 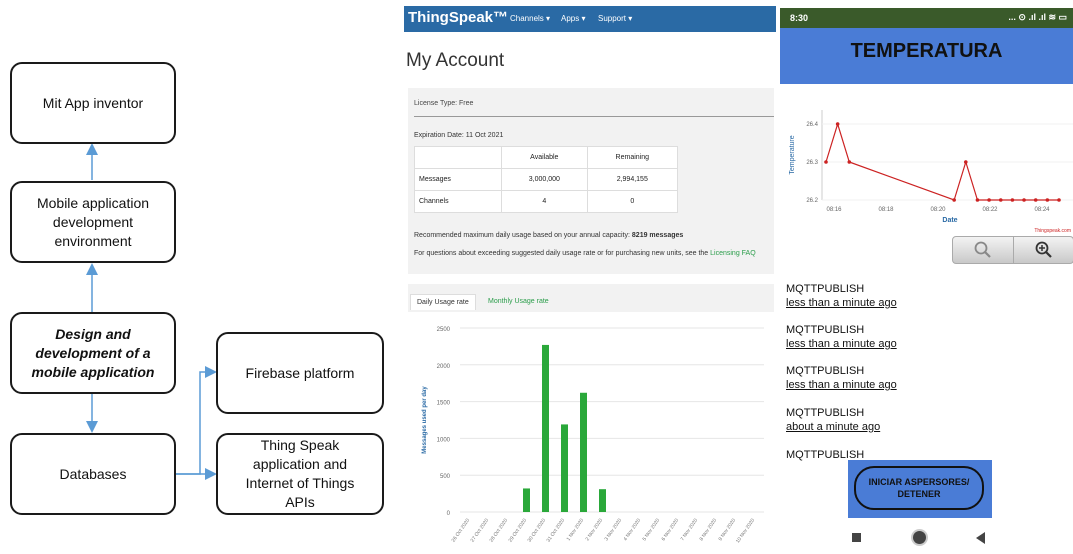 I want to click on chart-credit: Thingspeak.com, so click(x=1052, y=231).